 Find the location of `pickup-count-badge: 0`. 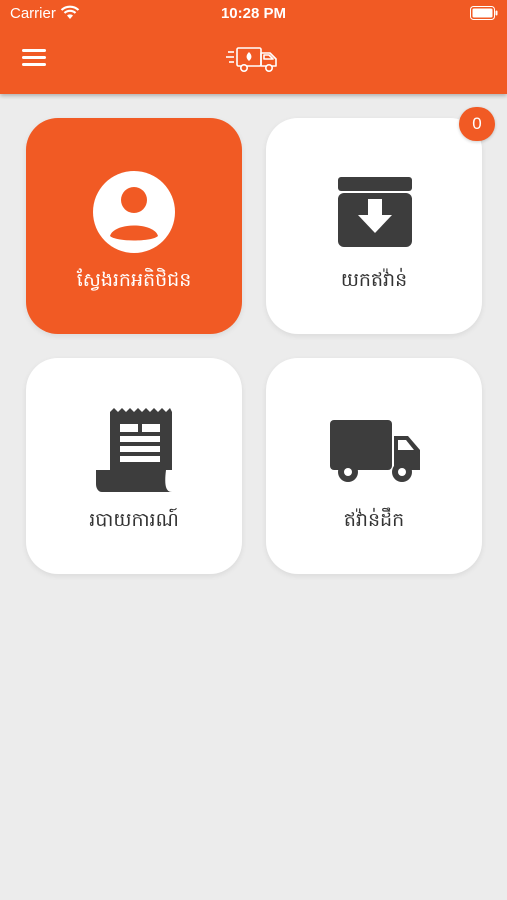

pickup-count-badge: 0 is located at coordinates (477, 124).